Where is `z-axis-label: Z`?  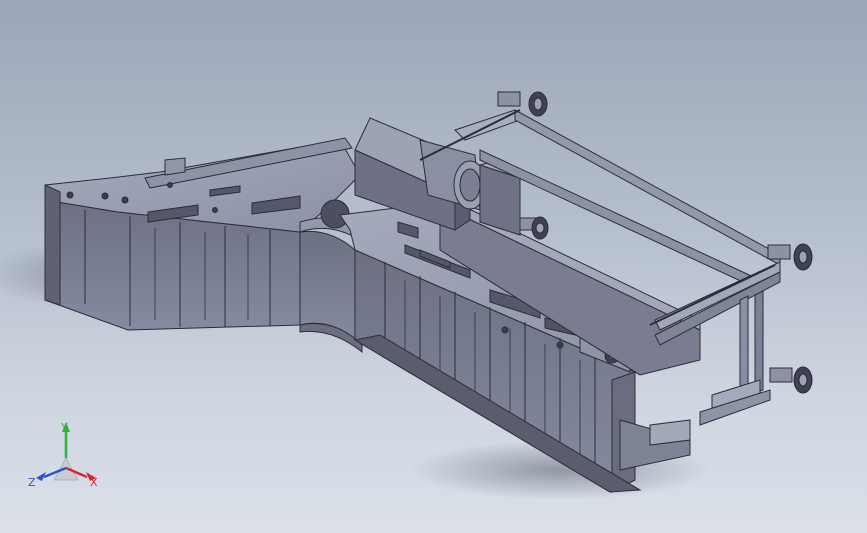
z-axis-label: Z is located at coordinates (32, 482).